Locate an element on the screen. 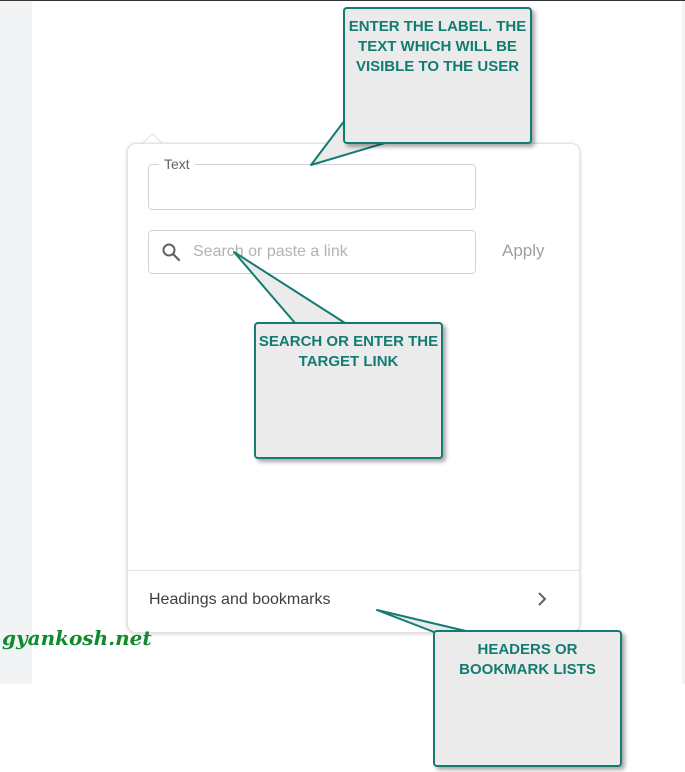 This screenshot has width=685, height=772. link-text-field-label: Text is located at coordinates (177, 164).